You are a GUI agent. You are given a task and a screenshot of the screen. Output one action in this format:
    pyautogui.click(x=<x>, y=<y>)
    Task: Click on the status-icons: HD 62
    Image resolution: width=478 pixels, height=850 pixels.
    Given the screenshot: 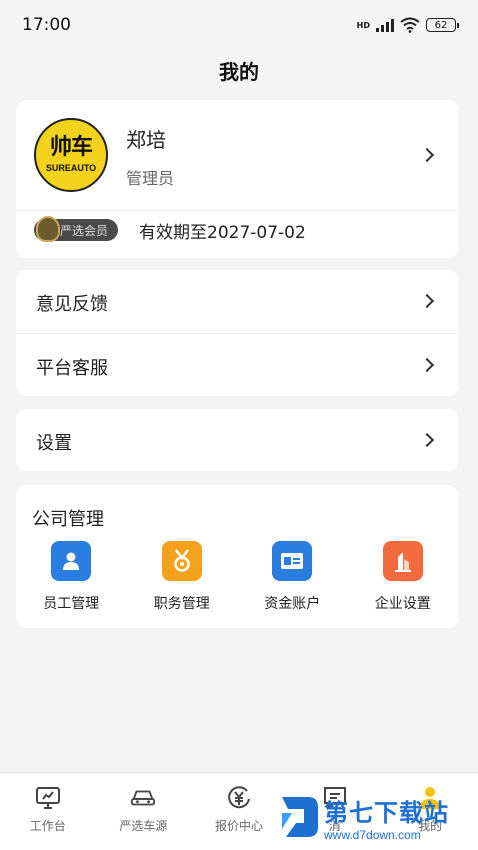 What is the action you would take?
    pyautogui.click(x=407, y=25)
    